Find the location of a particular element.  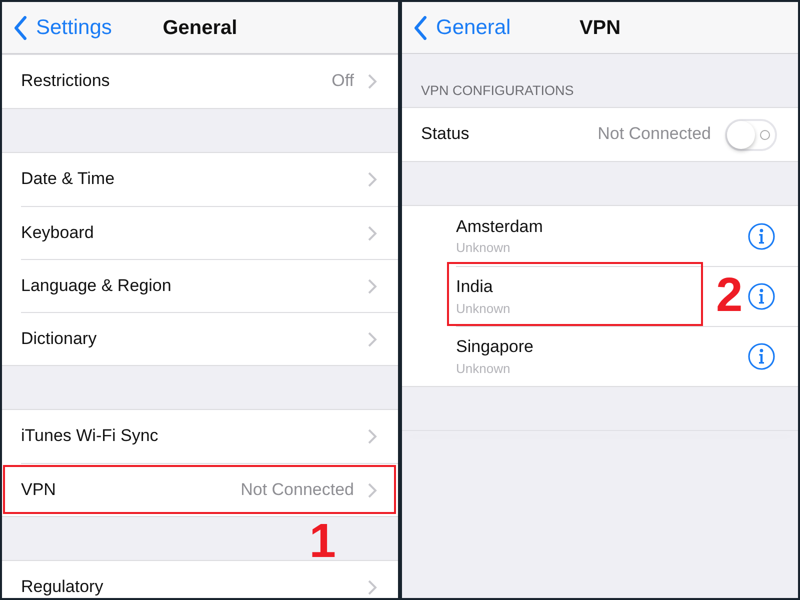

row-label: Keyboard is located at coordinates (57, 233).